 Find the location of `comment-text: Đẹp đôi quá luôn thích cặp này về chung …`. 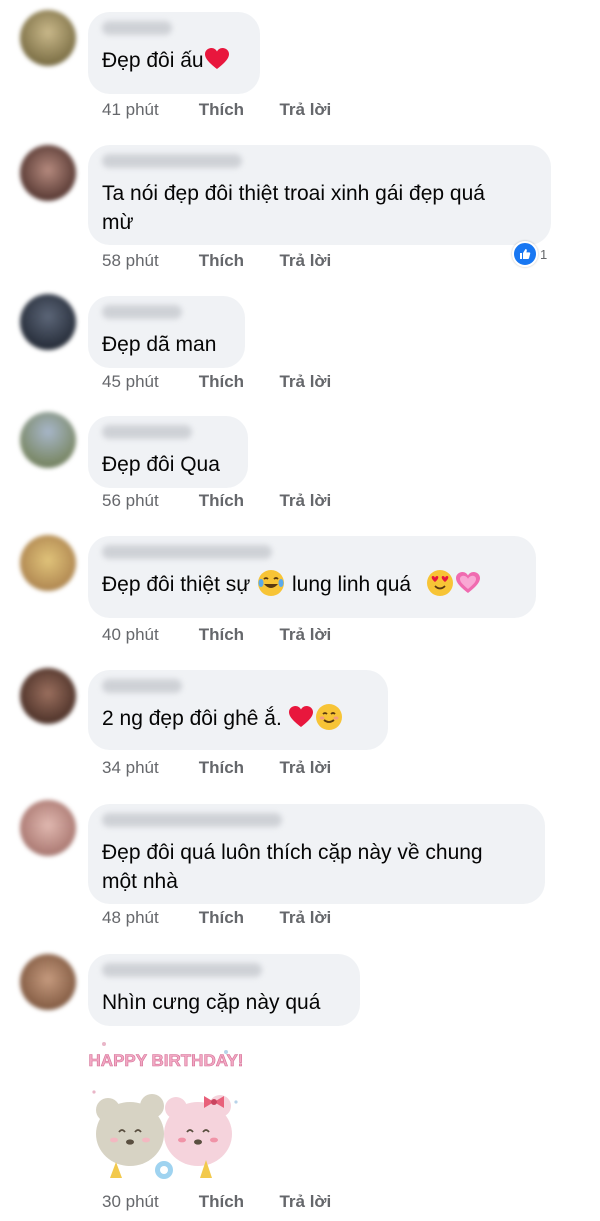

comment-text: Đẹp đôi quá luôn thích cặp này về chung … is located at coordinates (292, 867).